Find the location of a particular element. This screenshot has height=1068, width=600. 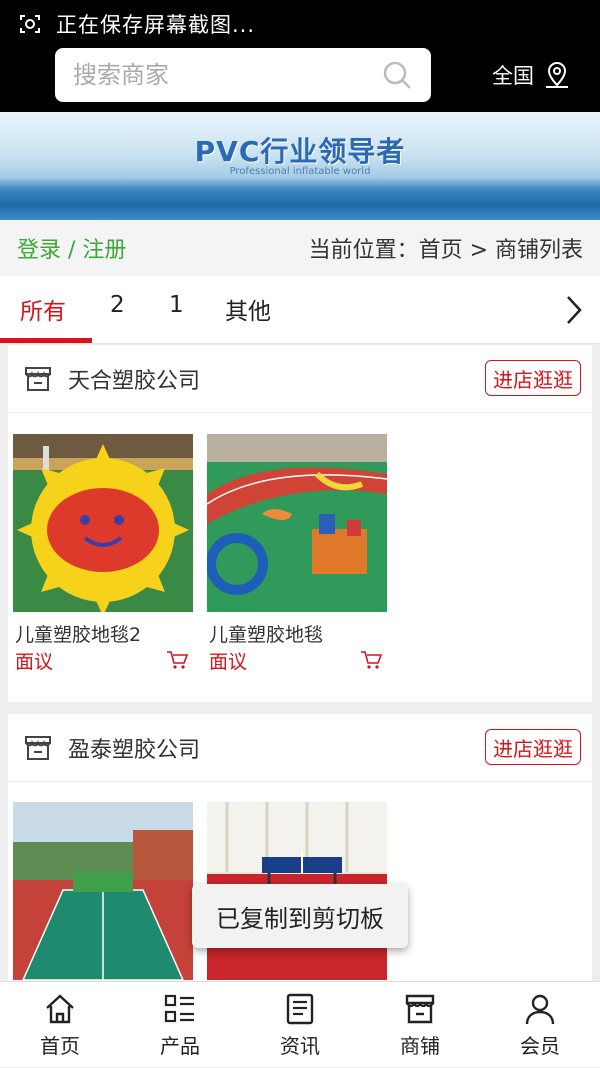

shop-name: 天合塑胶公司 is located at coordinates (134, 379).